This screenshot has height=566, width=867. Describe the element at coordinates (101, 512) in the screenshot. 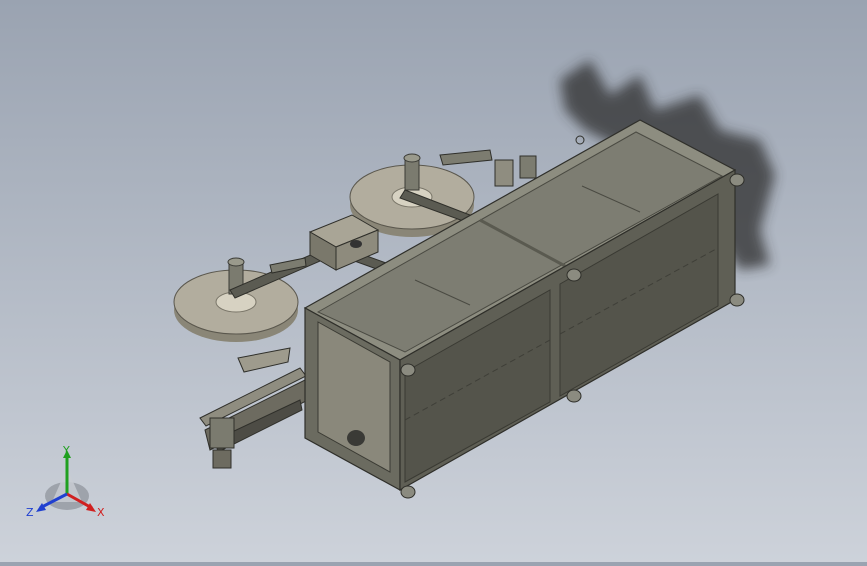

I see `x-axis-label: X` at that location.